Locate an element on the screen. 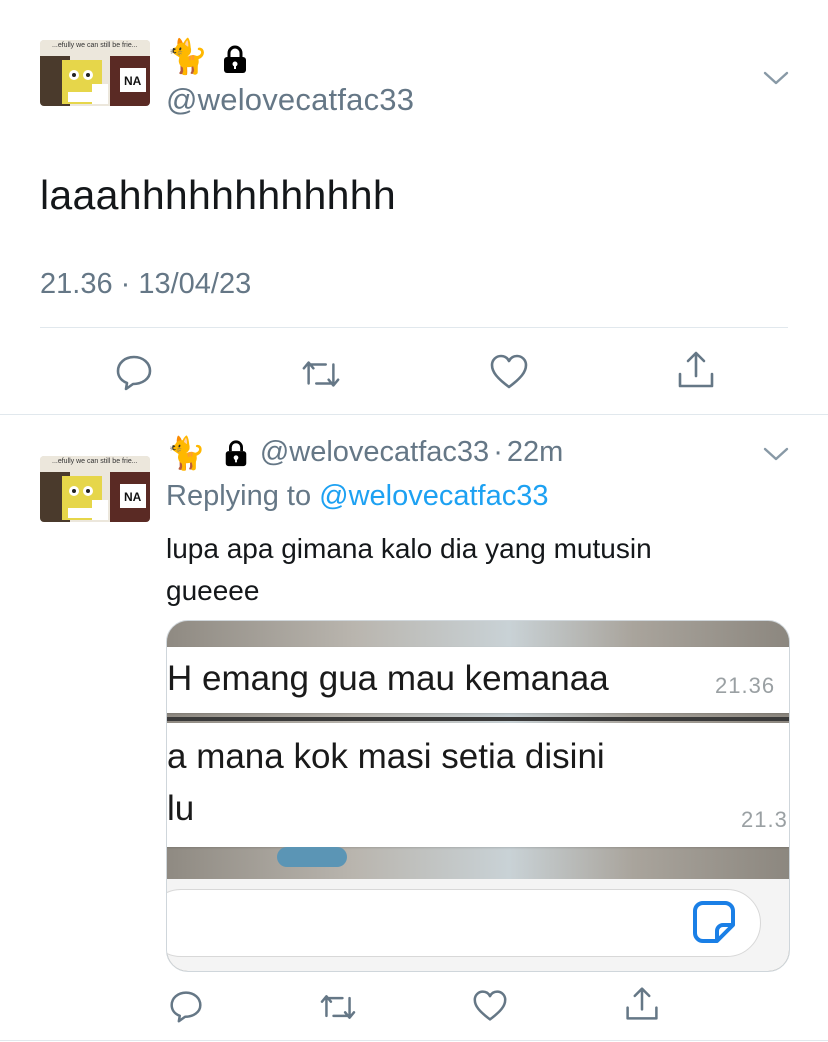 This screenshot has width=828, height=1042. replying-prefix: Replying to is located at coordinates (239, 496).